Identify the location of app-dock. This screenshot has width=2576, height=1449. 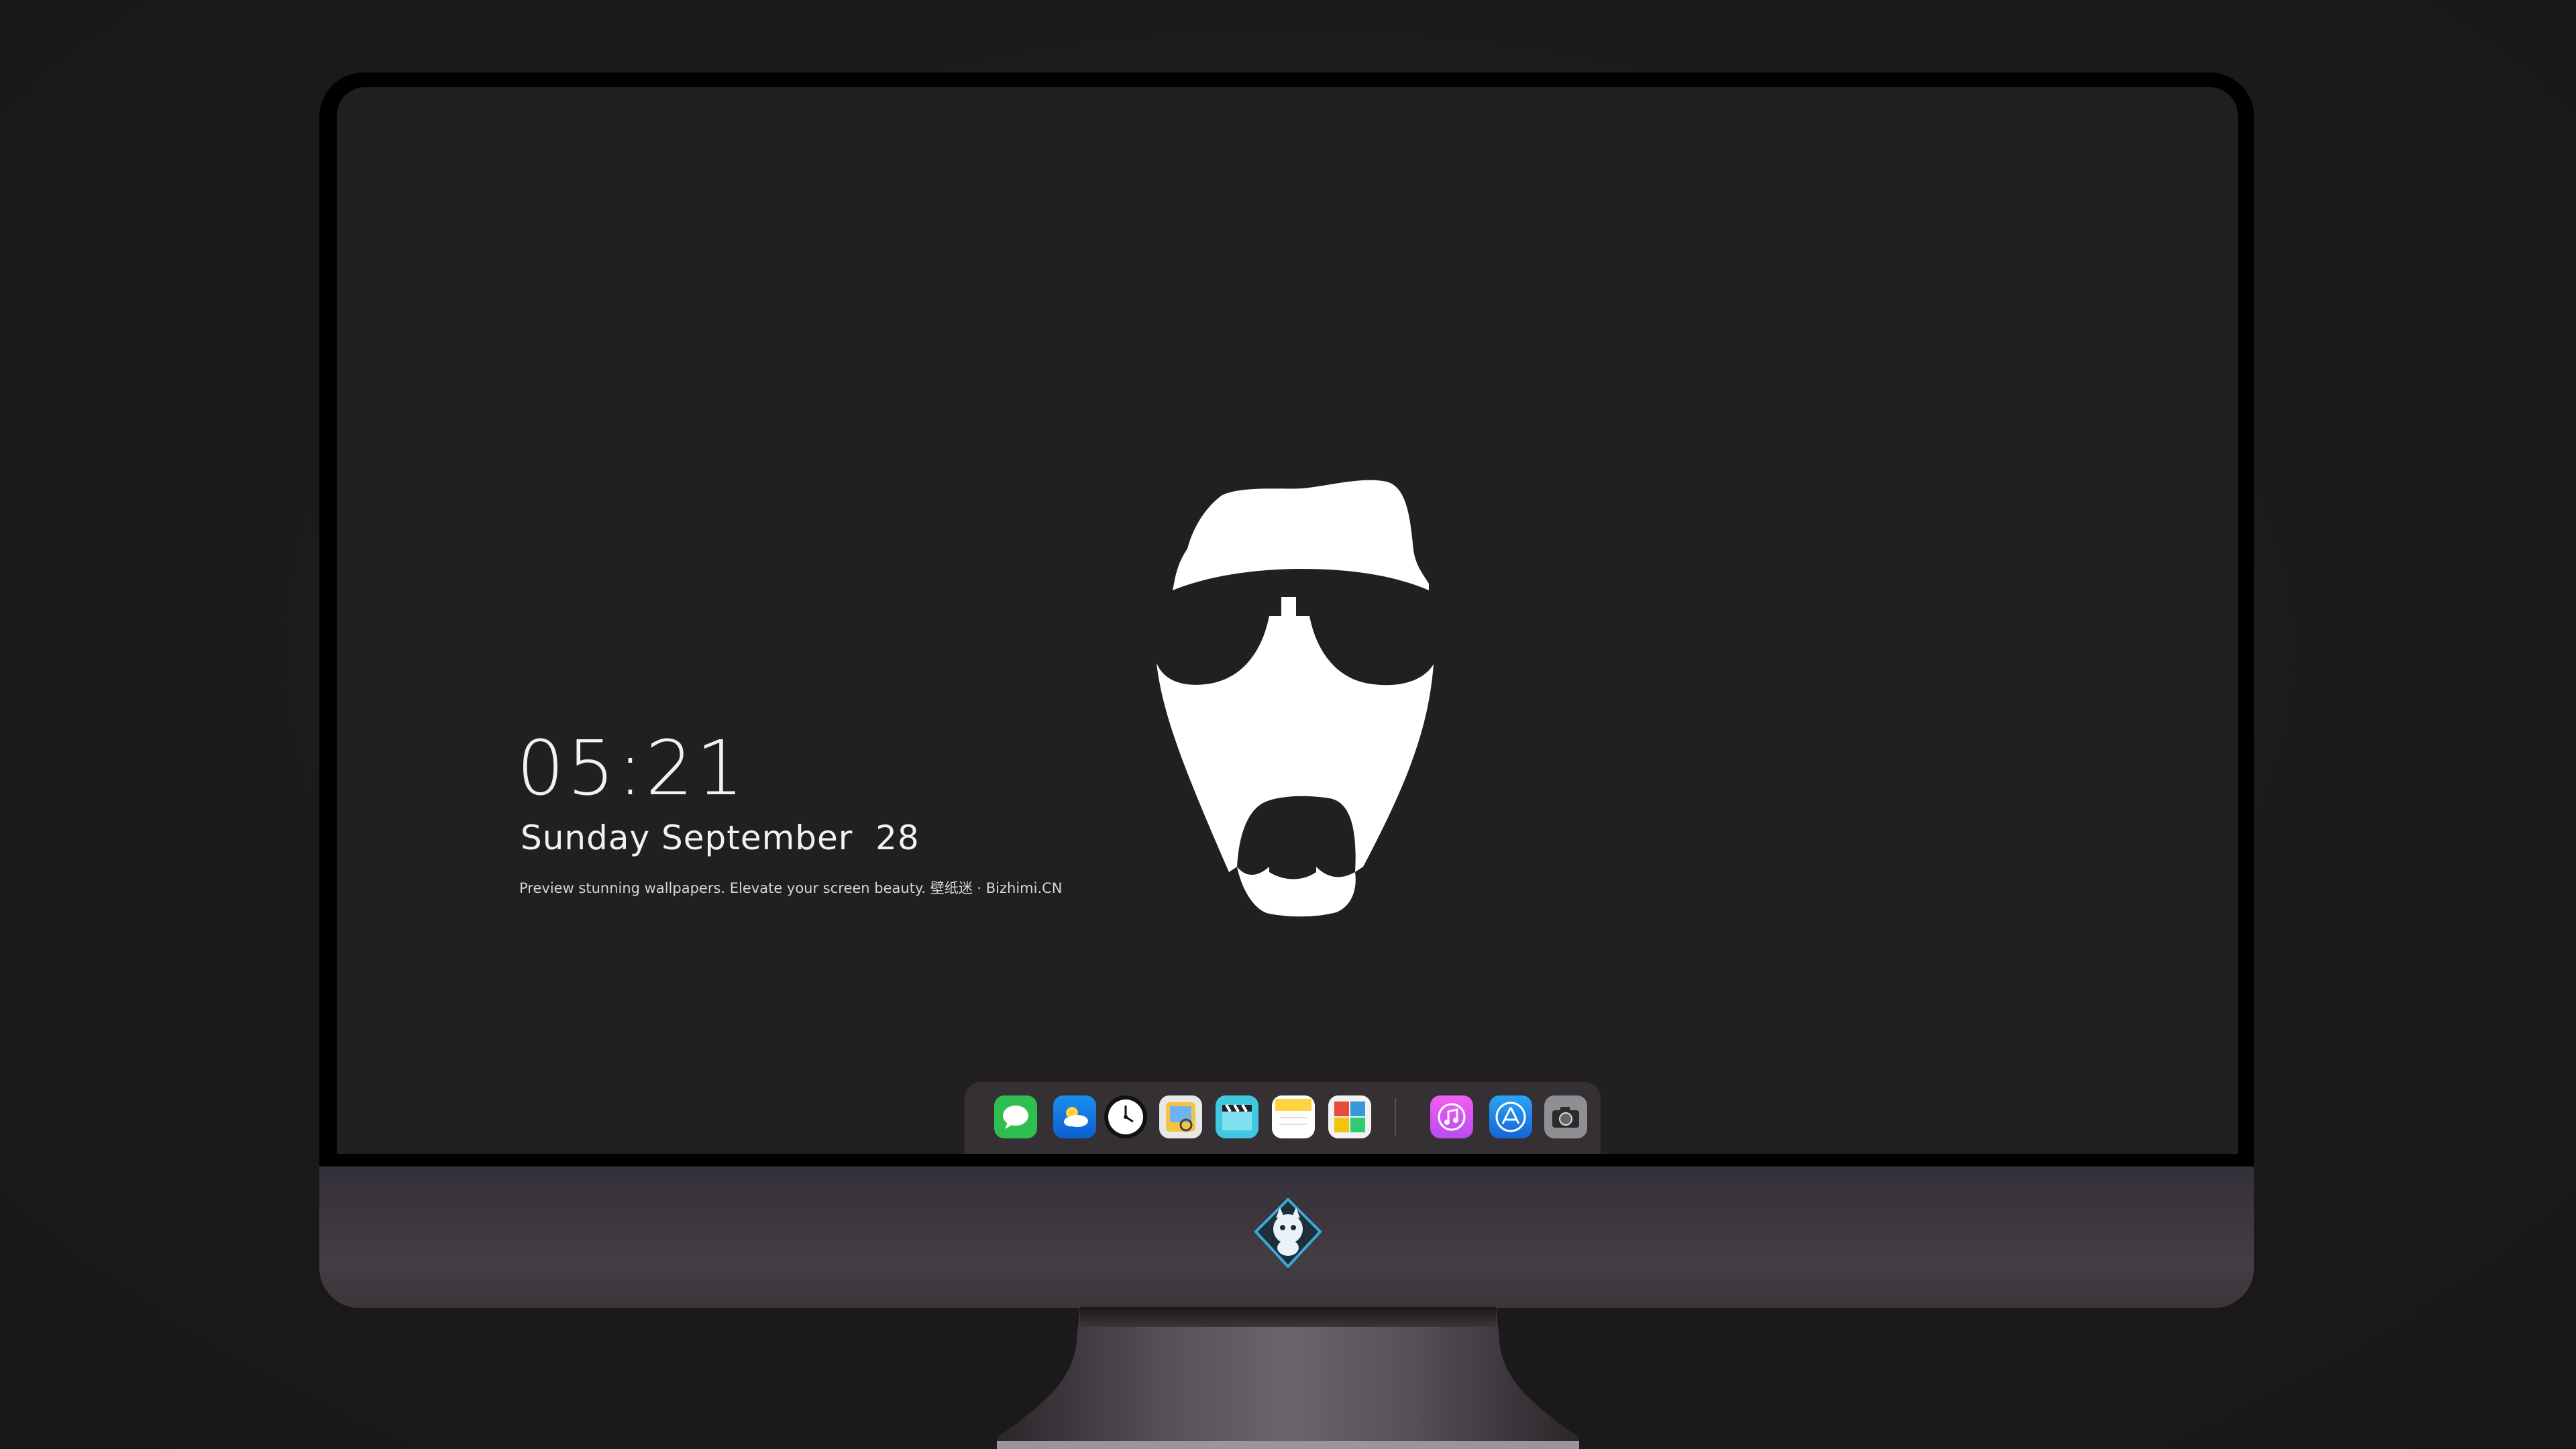
(1283, 1118).